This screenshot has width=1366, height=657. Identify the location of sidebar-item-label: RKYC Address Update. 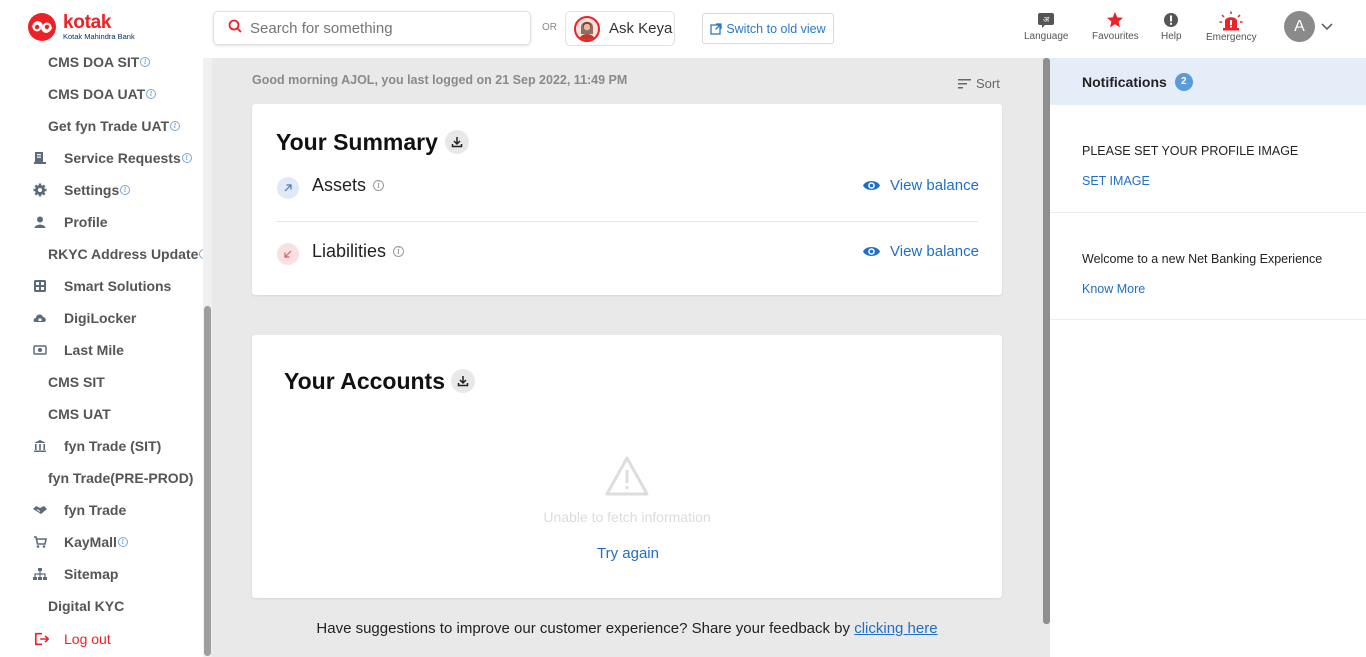
(123, 254).